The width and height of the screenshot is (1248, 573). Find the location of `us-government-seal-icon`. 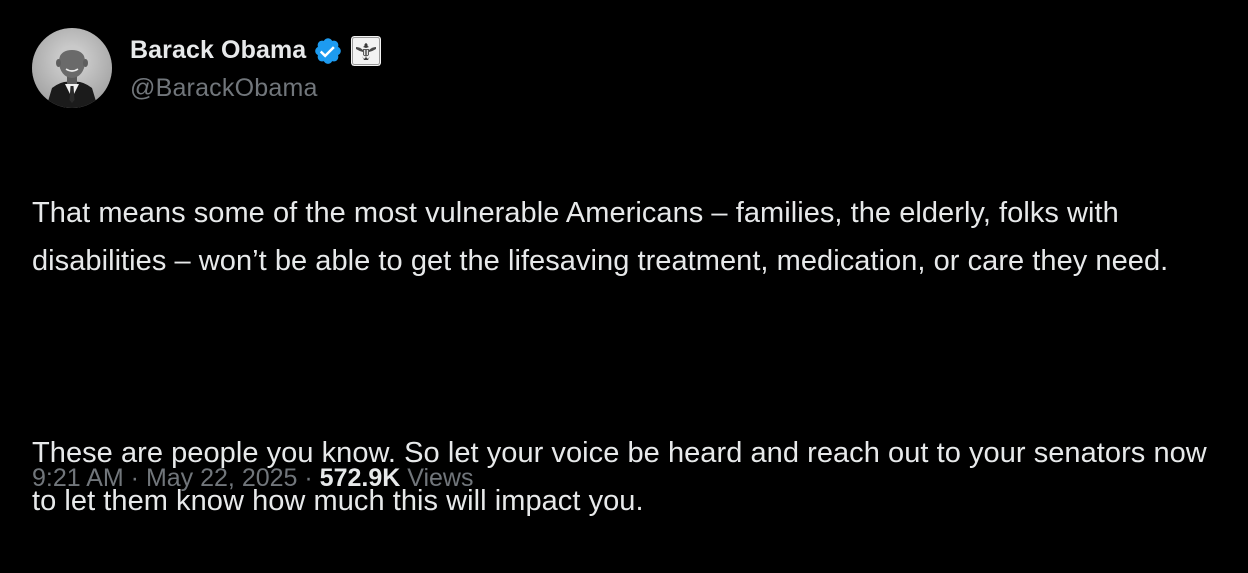

us-government-seal-icon is located at coordinates (366, 50).